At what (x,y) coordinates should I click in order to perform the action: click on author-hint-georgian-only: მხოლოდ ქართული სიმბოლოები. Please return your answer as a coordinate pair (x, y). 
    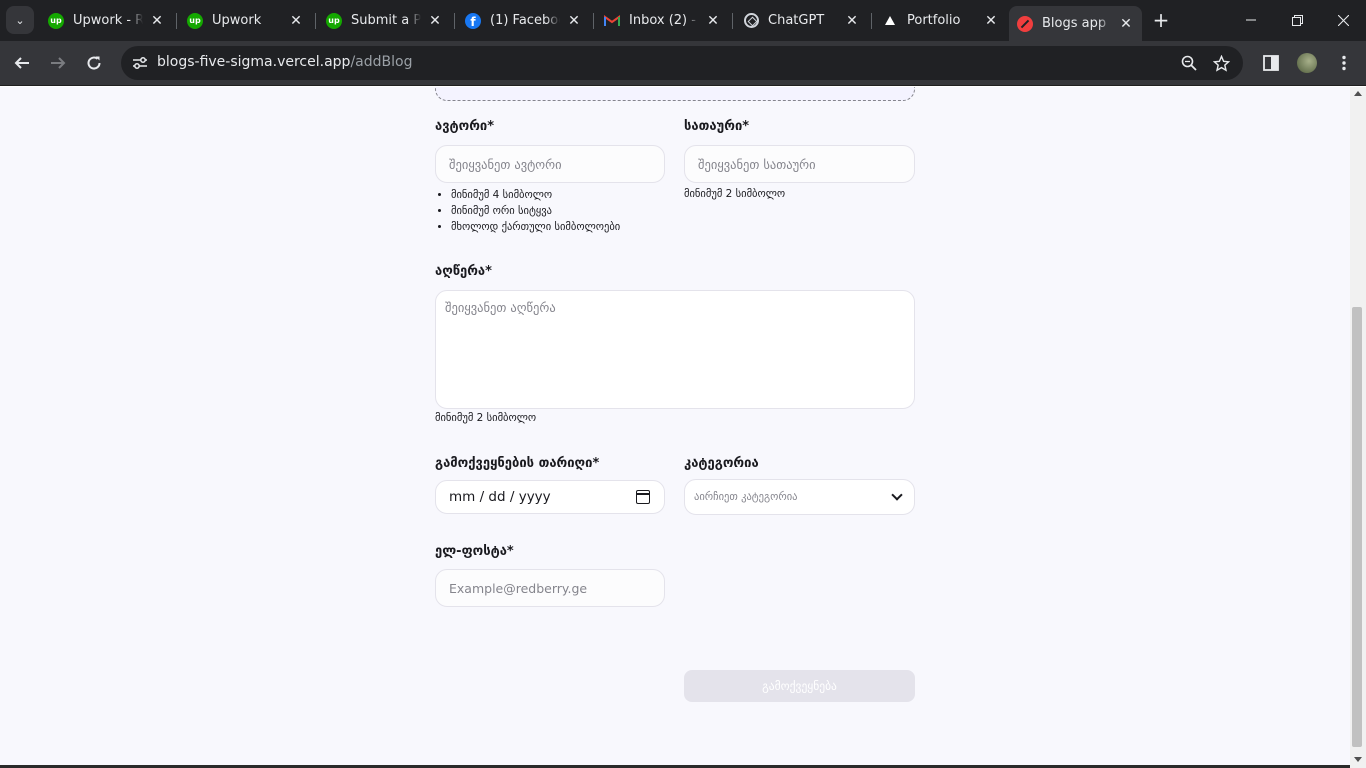
    Looking at the image, I should click on (535, 227).